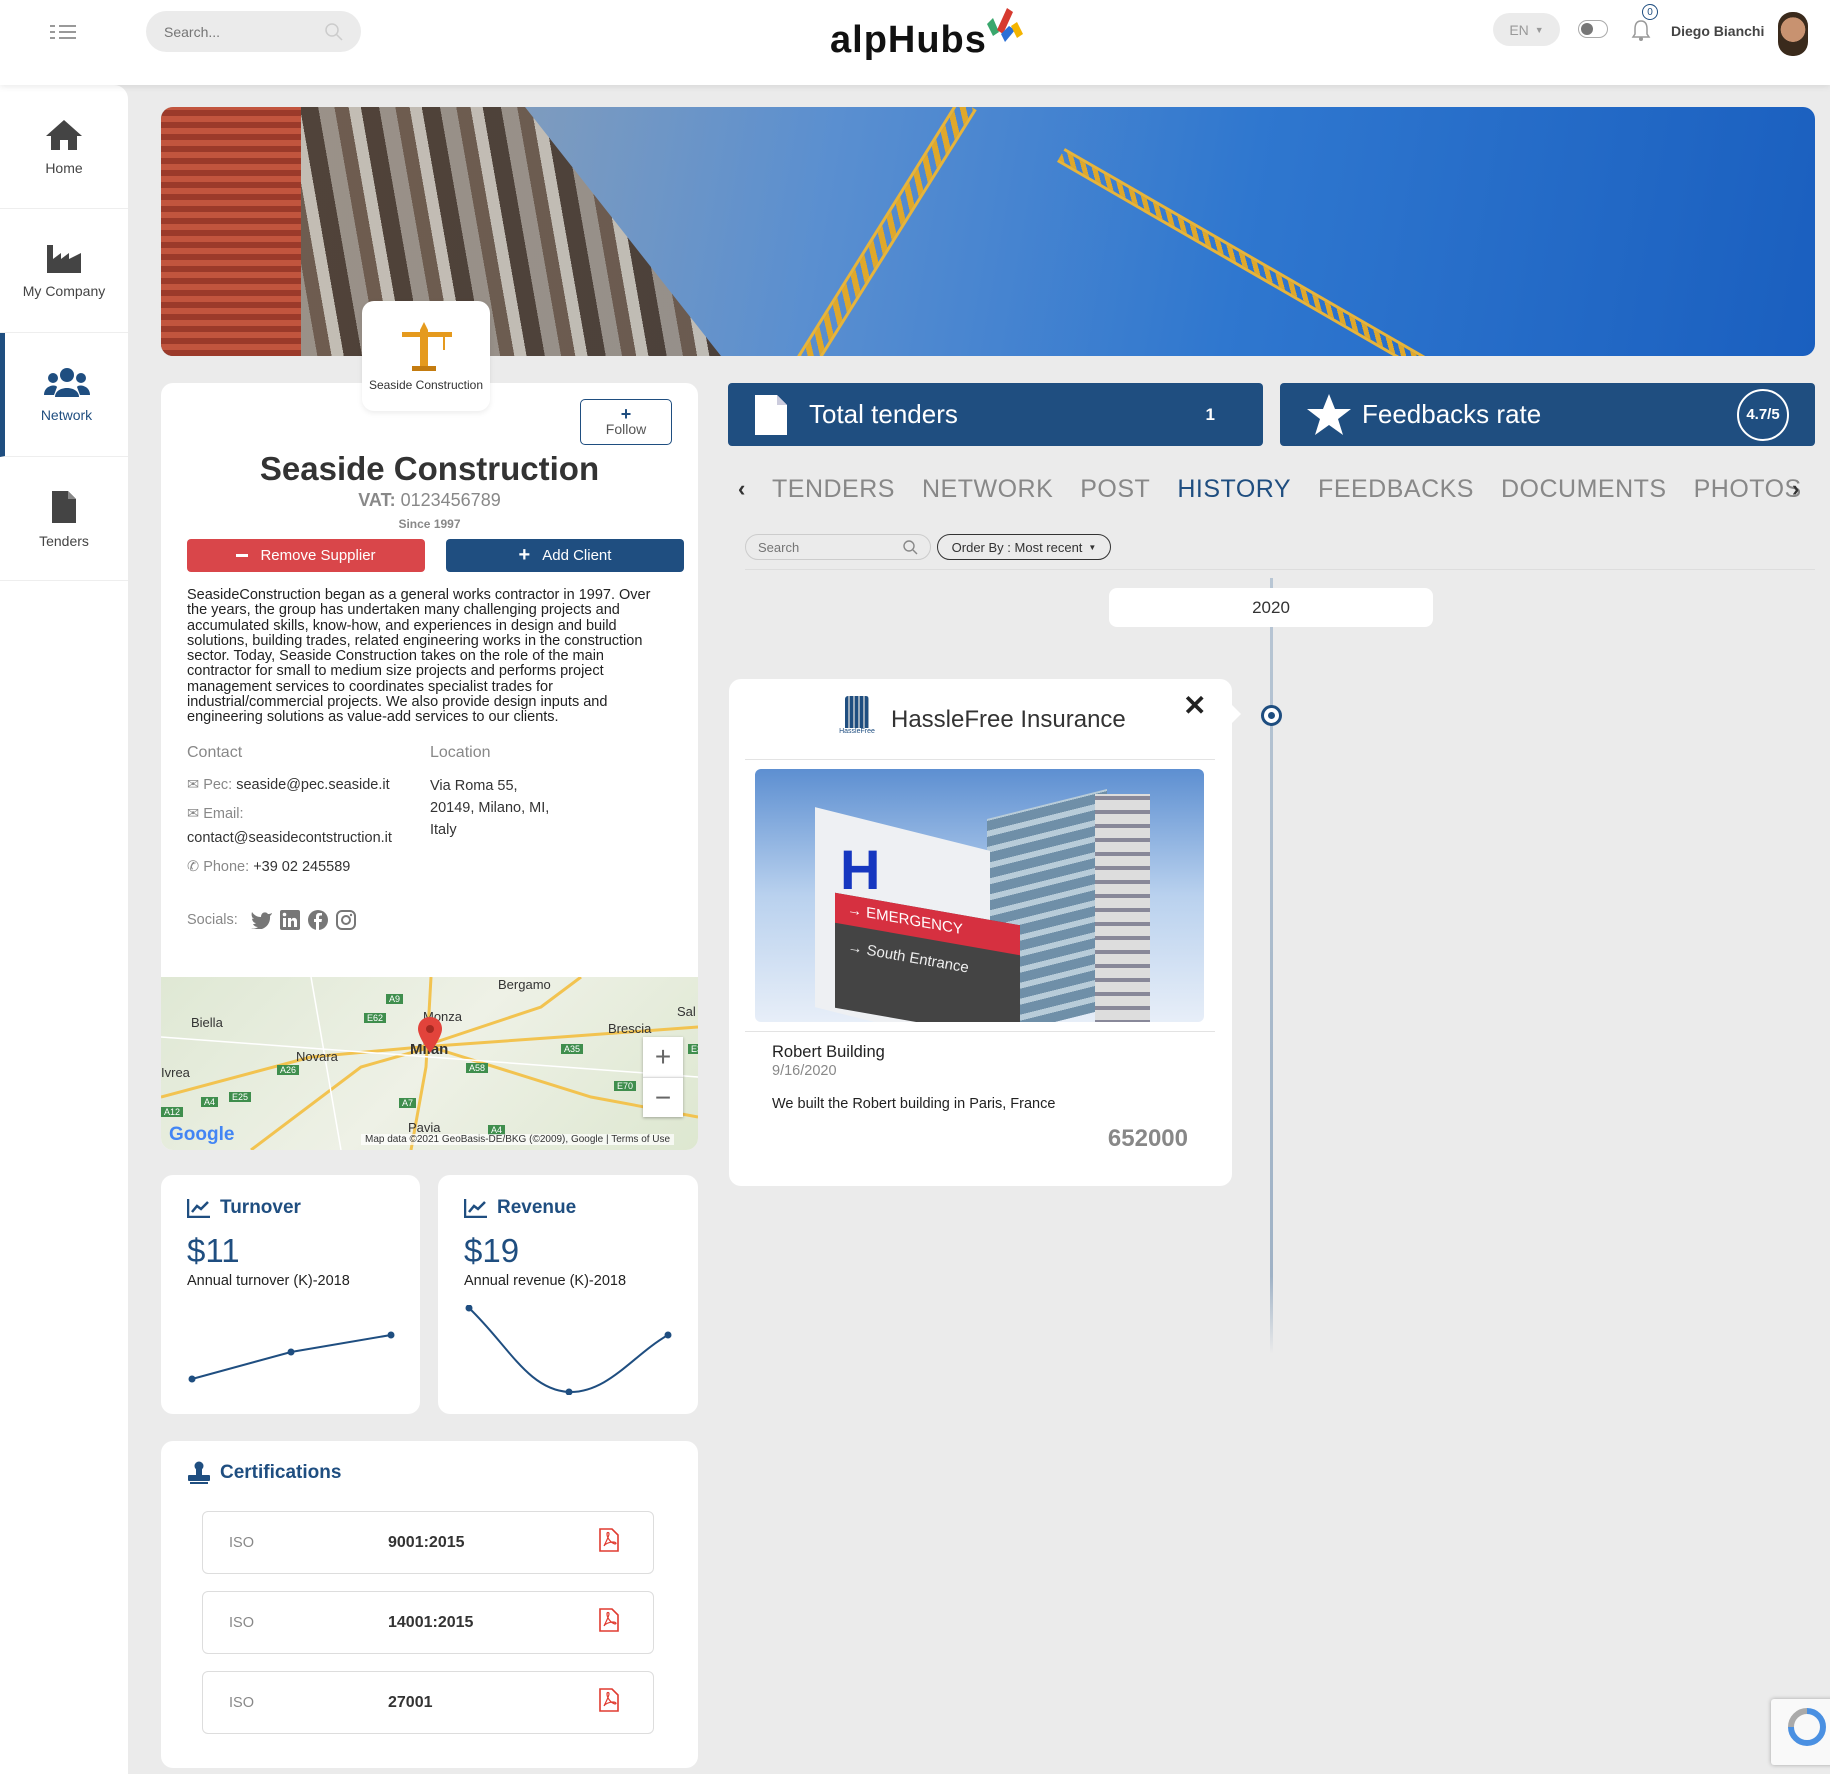 The width and height of the screenshot is (1830, 1774). I want to click on turnover-caption: Annual turnover (K)-2018, so click(268, 1281).